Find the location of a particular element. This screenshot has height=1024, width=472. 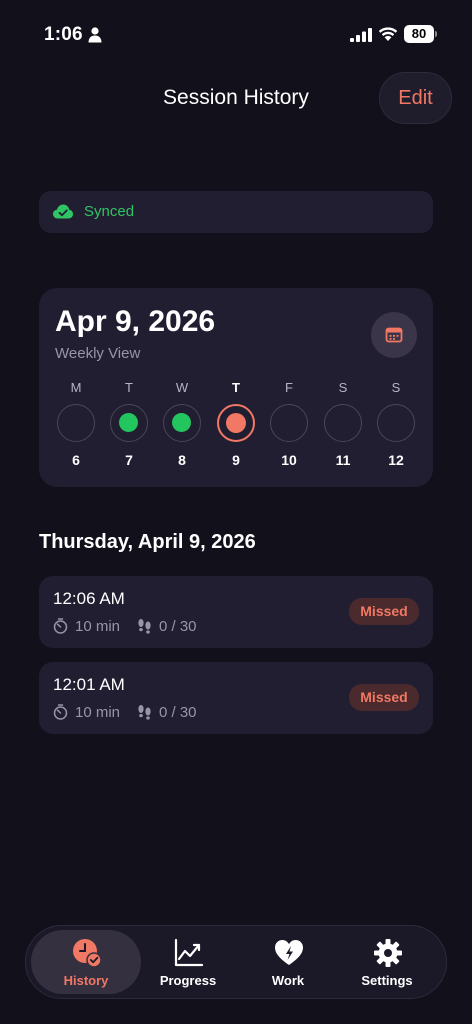

day-letter: F is located at coordinates (289, 387).